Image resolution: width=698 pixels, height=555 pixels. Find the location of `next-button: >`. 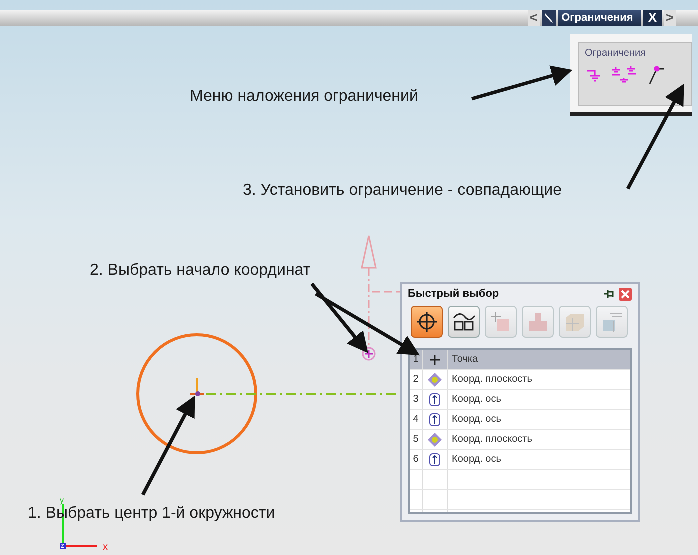

next-button: > is located at coordinates (670, 18).